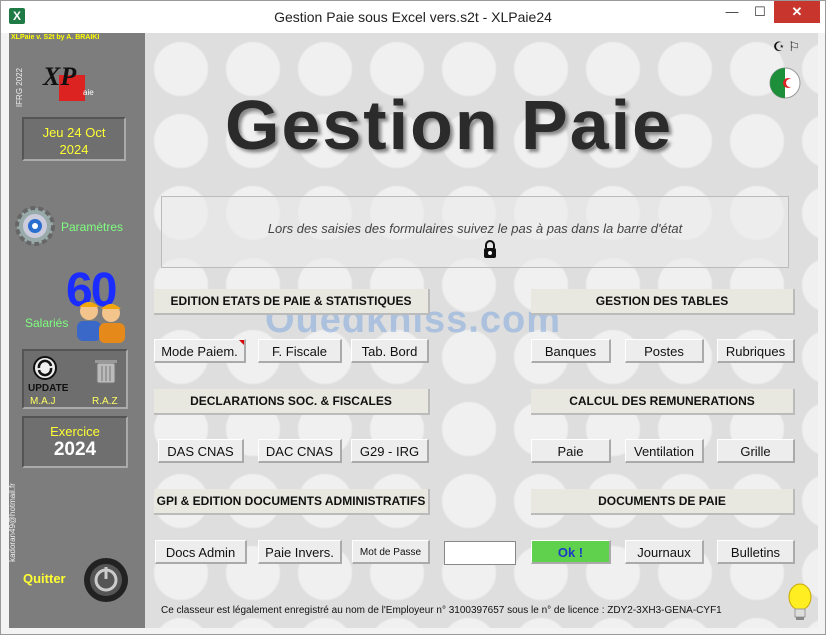  I want to click on page-heading: Gestion Paie, so click(449, 125).